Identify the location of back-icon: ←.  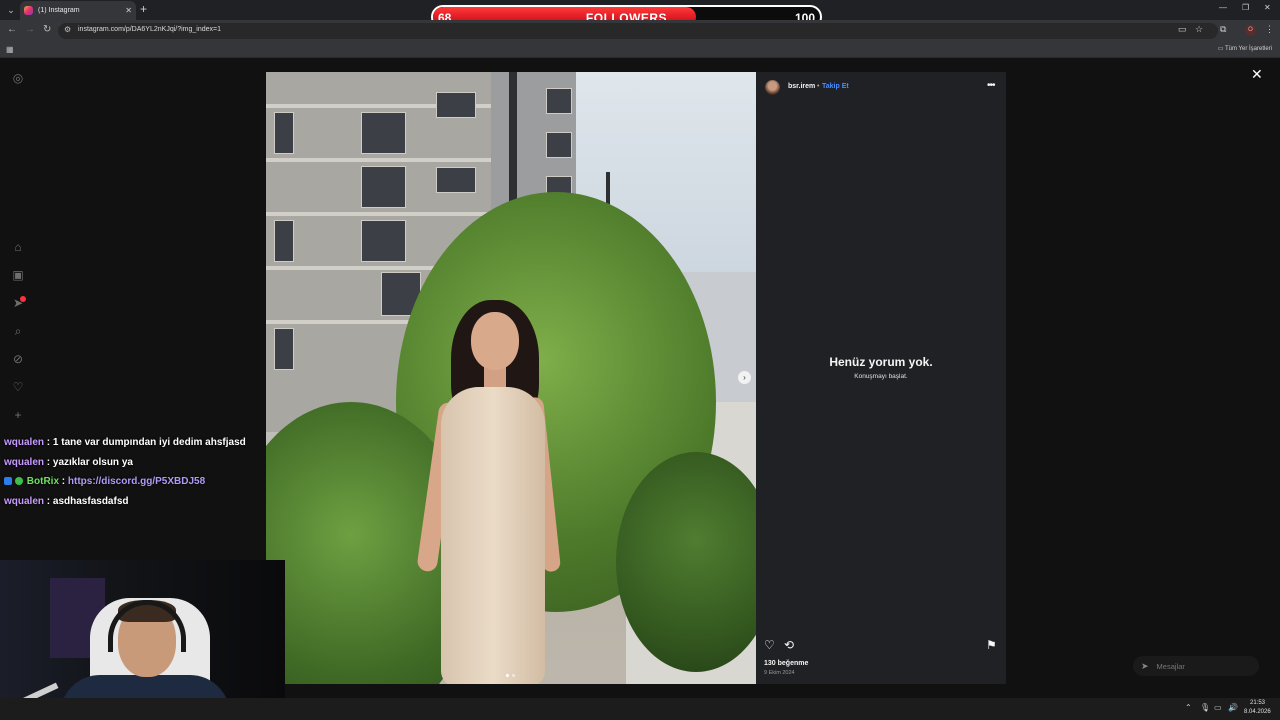
(12, 29).